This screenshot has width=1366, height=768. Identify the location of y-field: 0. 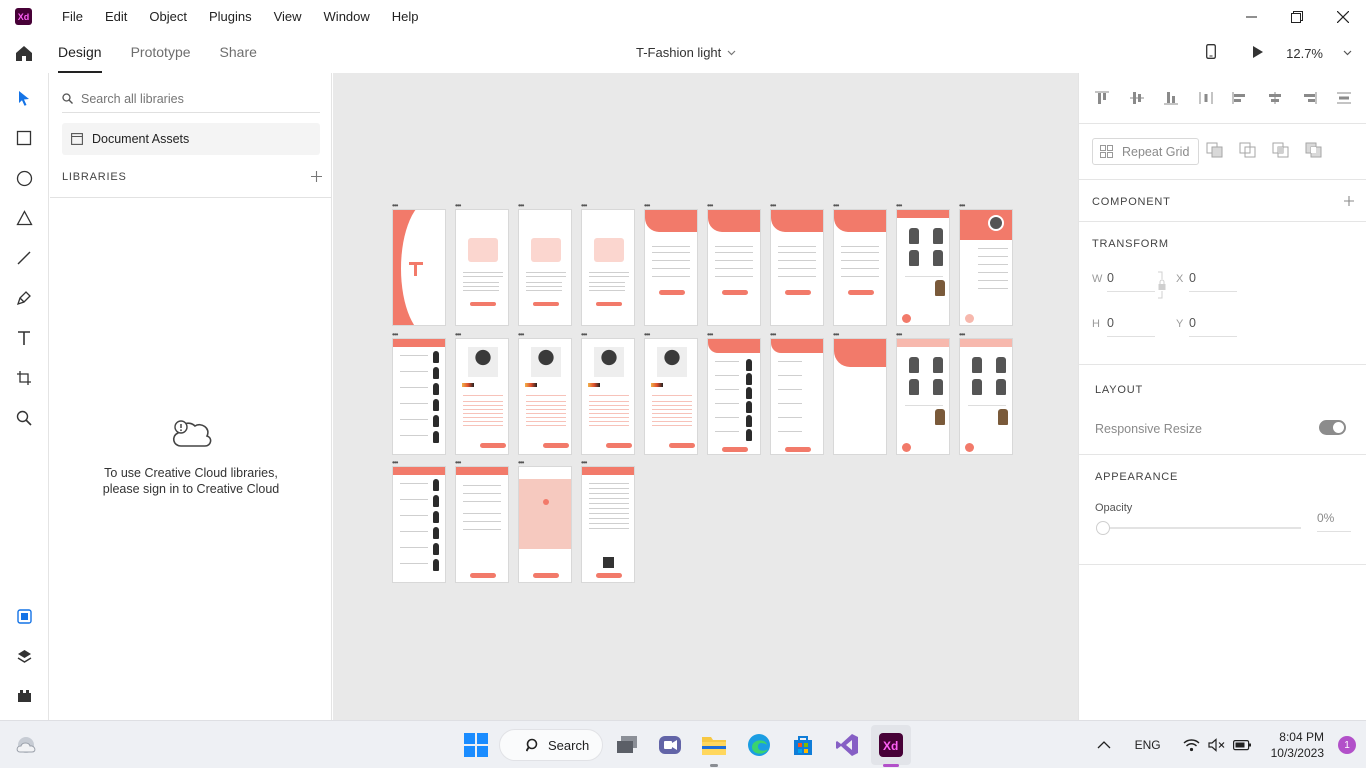
(1213, 326).